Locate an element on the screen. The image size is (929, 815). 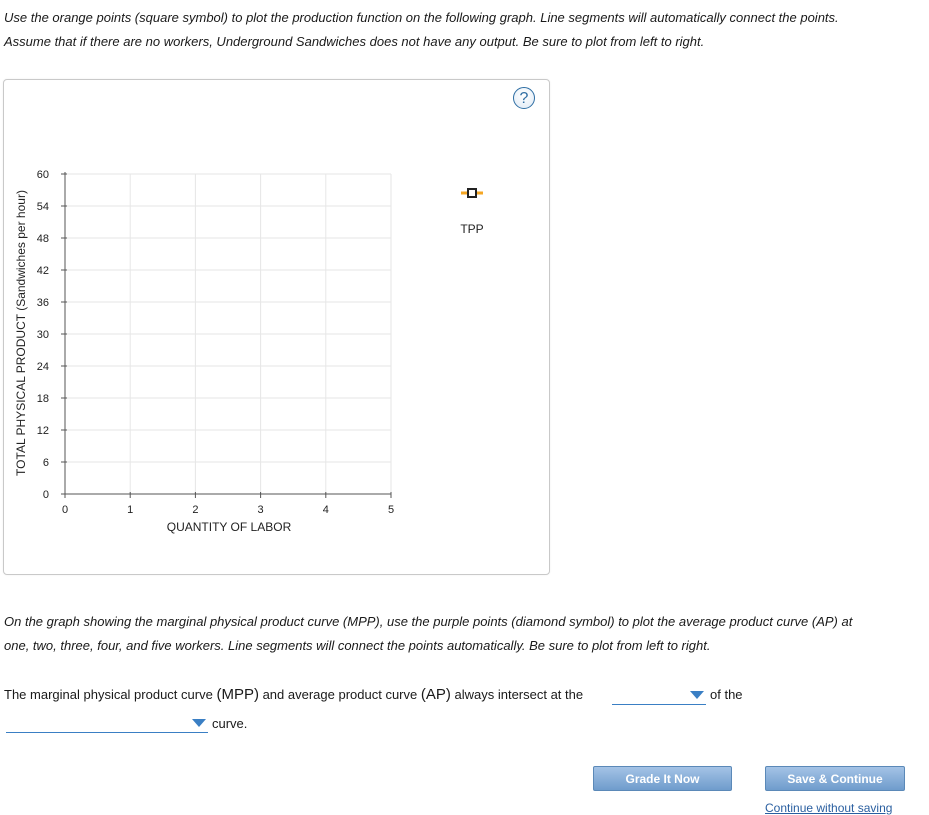
save-continue-button: Save & Continue is located at coordinates (835, 778).